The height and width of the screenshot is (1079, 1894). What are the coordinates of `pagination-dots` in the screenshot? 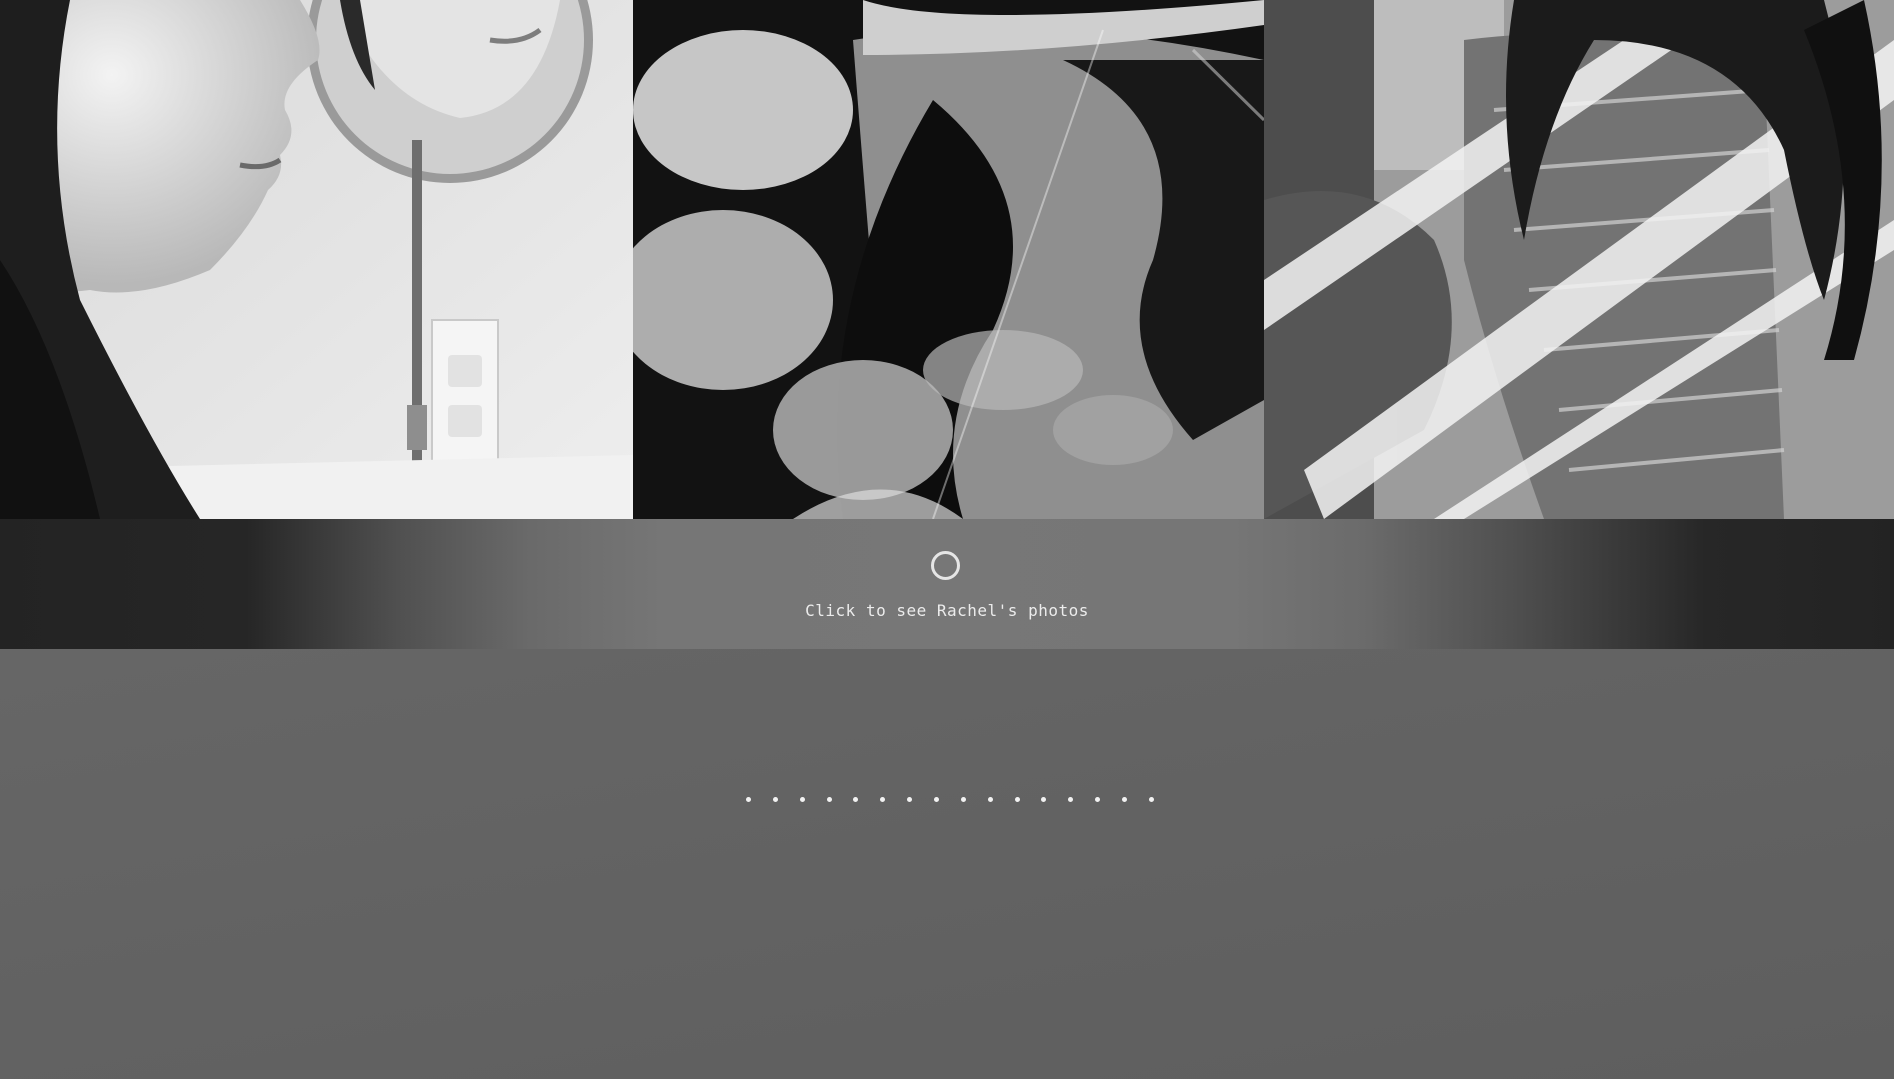 It's located at (950, 800).